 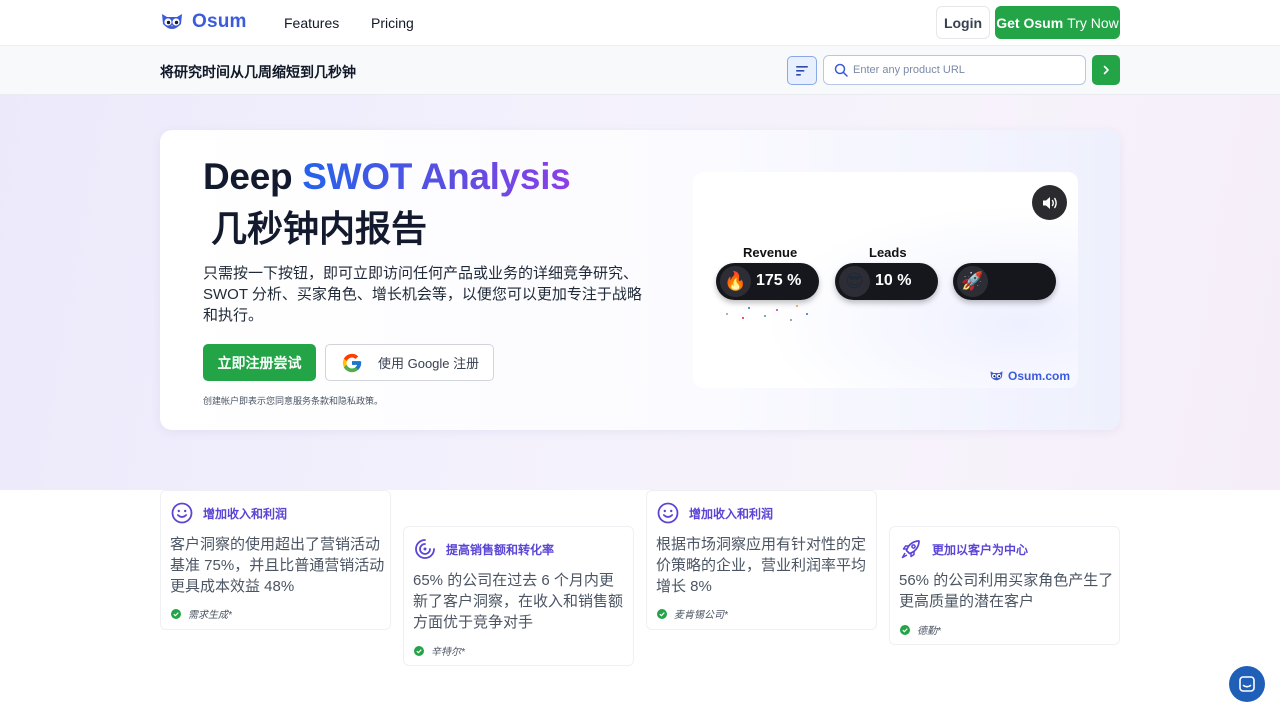 What do you see at coordinates (841, 70) in the screenshot?
I see `search-icon` at bounding box center [841, 70].